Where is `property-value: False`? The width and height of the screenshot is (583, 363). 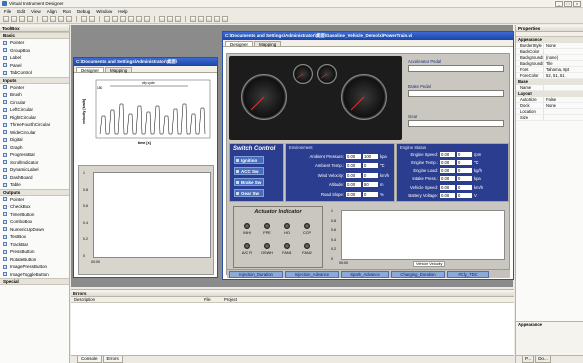 property-value: False is located at coordinates (550, 99).